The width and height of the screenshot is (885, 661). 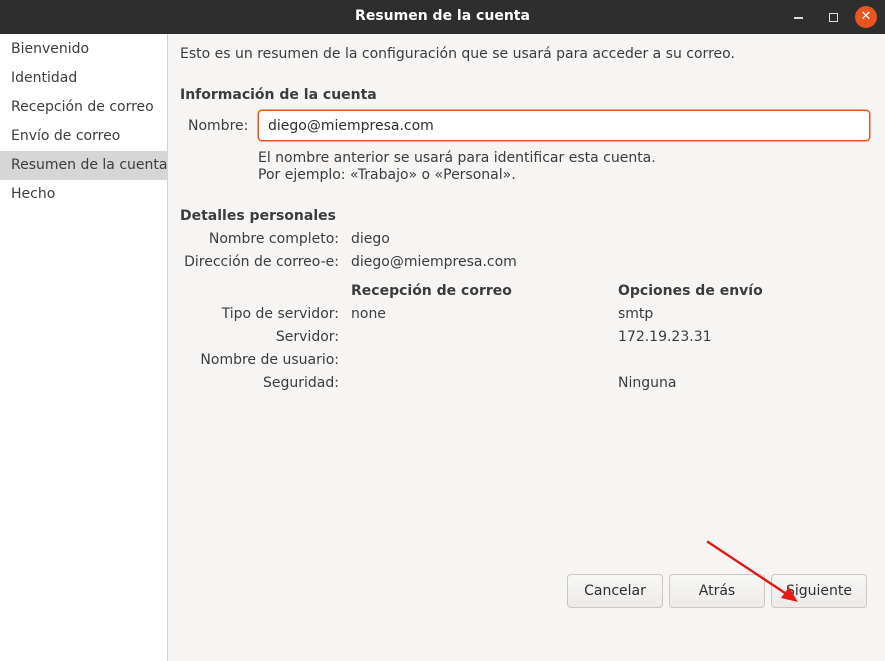 I want to click on username-label: Nombre de usuario:, so click(x=269, y=360).